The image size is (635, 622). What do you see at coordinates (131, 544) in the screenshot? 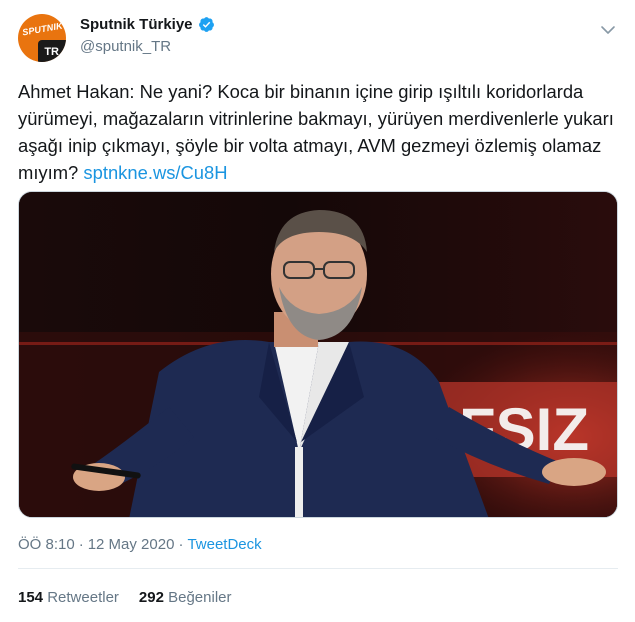
I see `tweet-date: 12 May 2020` at bounding box center [131, 544].